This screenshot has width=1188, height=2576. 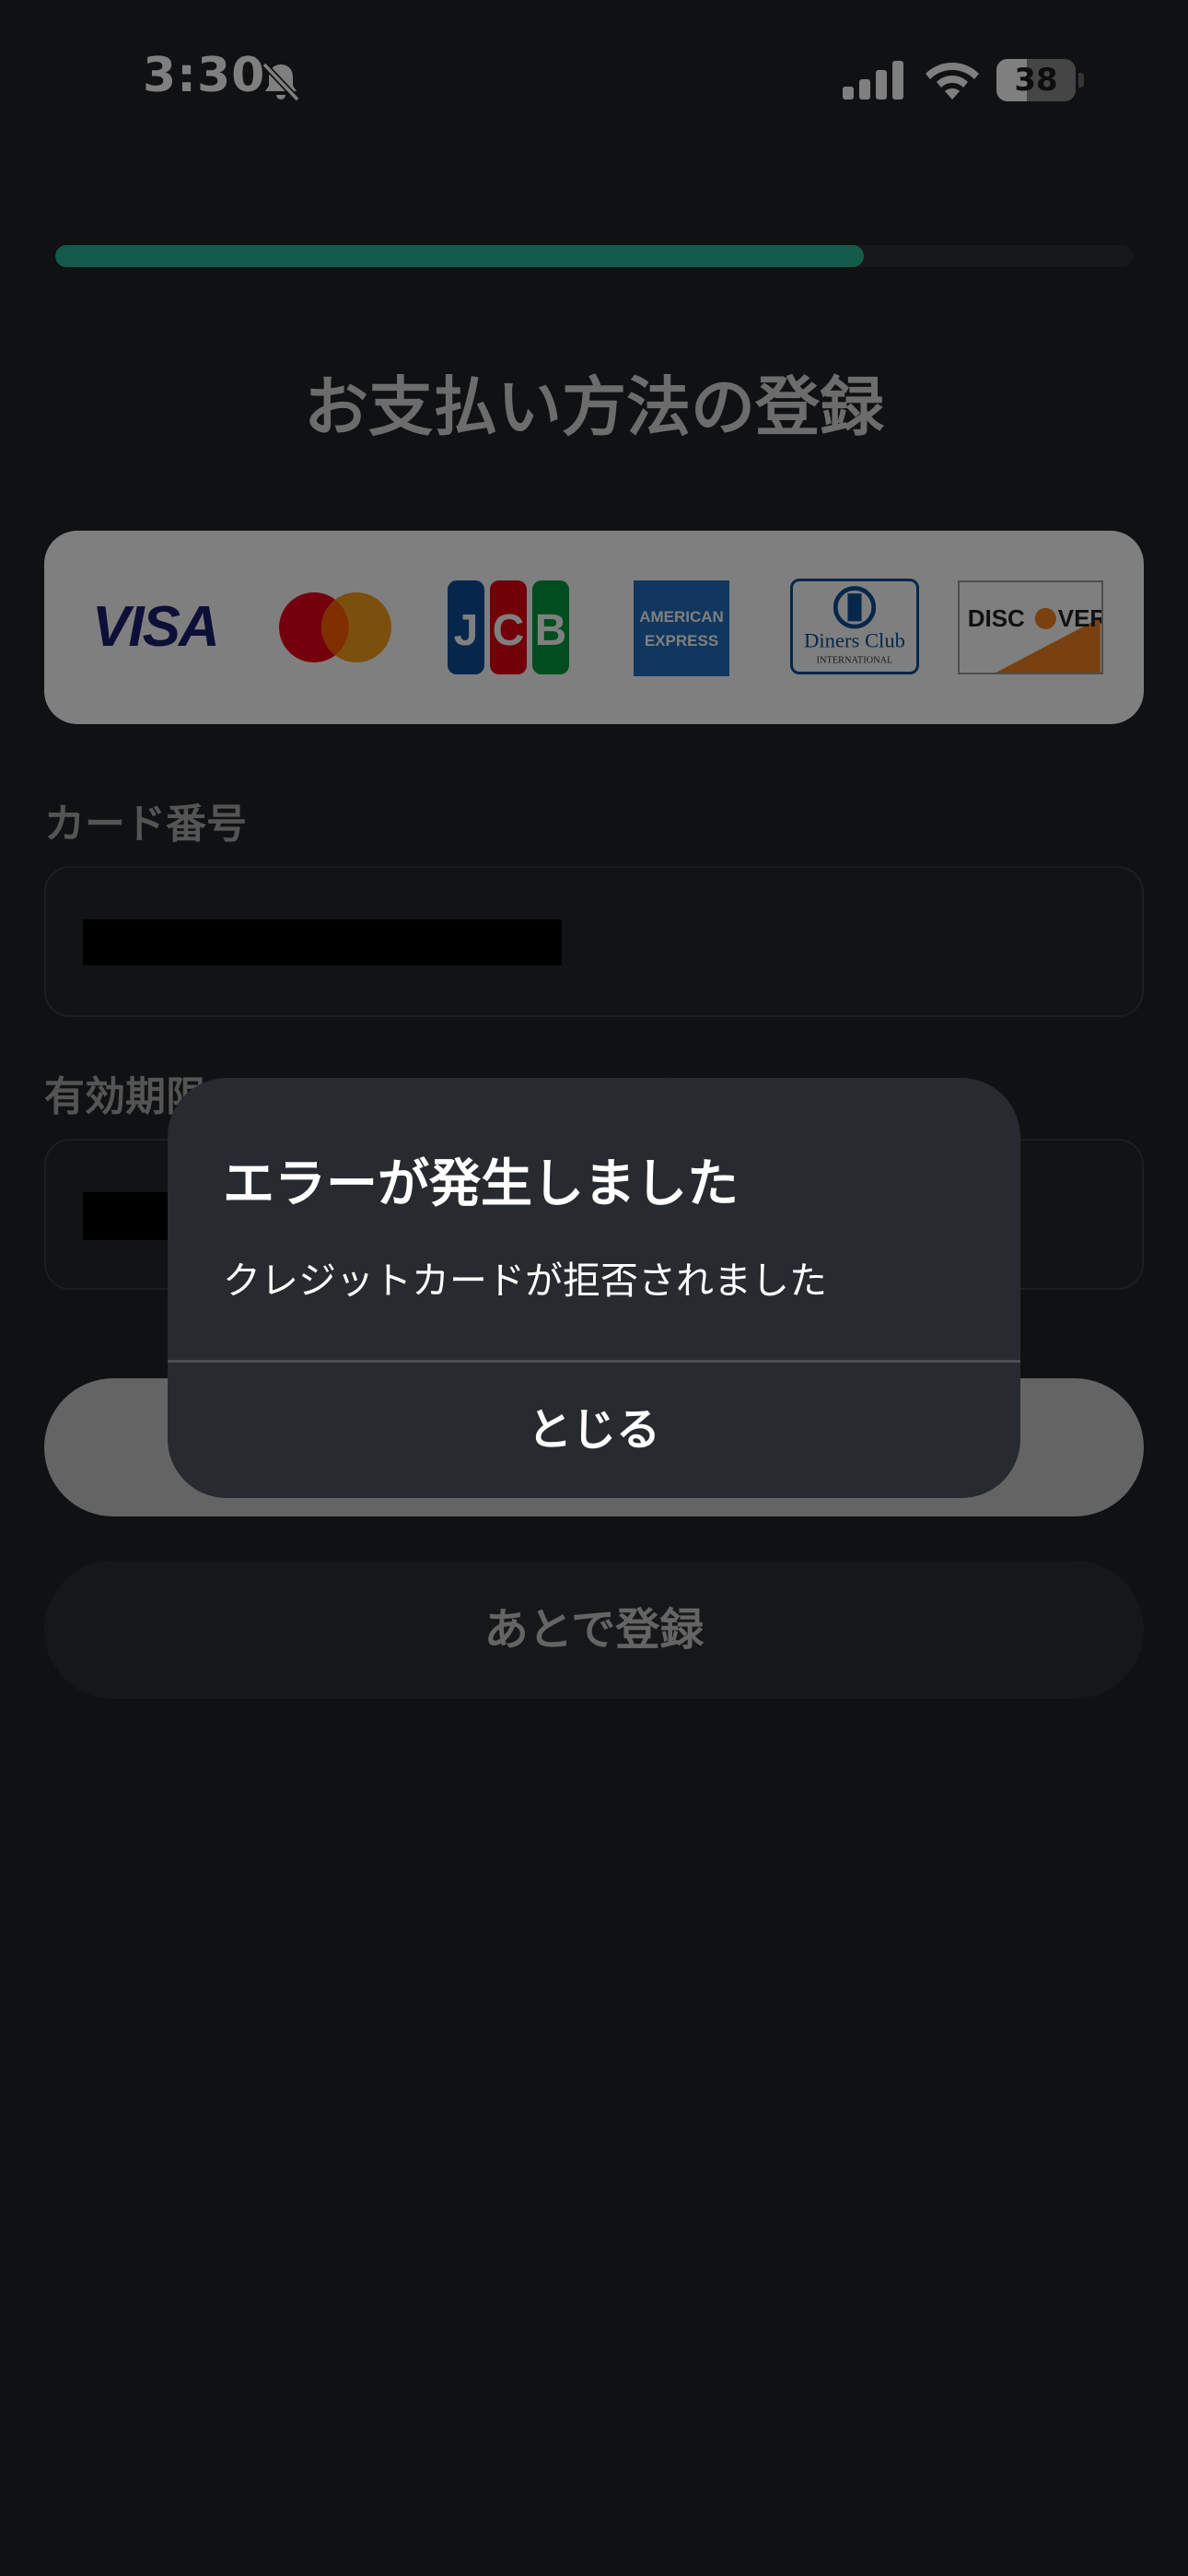 I want to click on alert-close-button: とじる, so click(x=594, y=1430).